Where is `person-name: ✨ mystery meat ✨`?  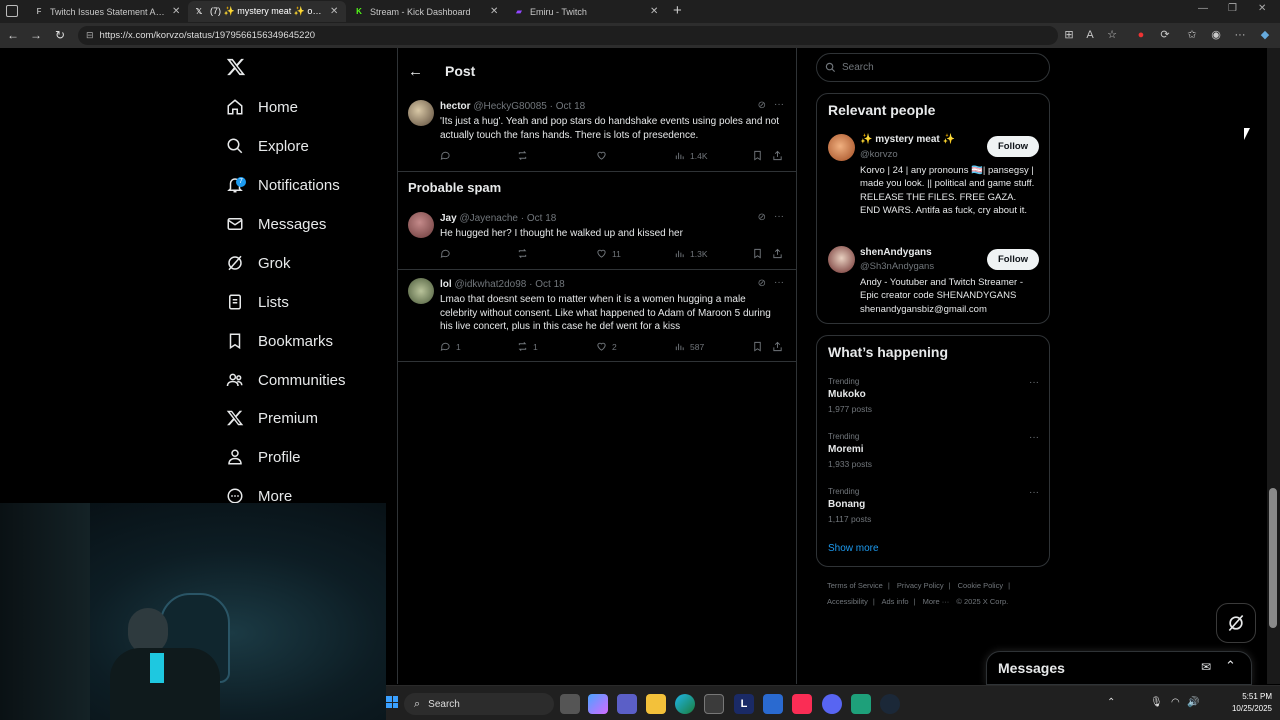 person-name: ✨ mystery meat ✨ is located at coordinates (907, 139).